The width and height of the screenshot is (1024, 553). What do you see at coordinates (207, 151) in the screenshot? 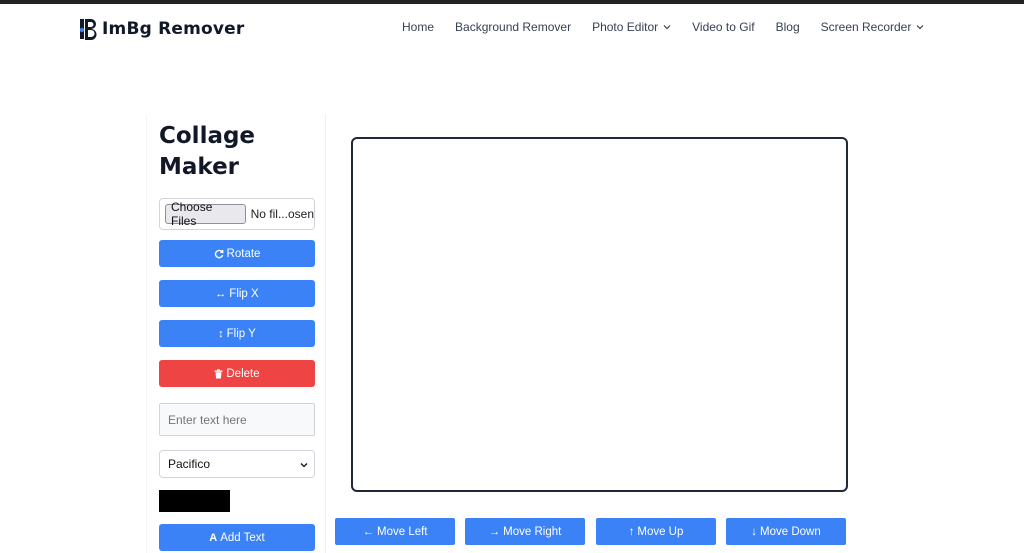
I see `page-title: Collage Maker` at bounding box center [207, 151].